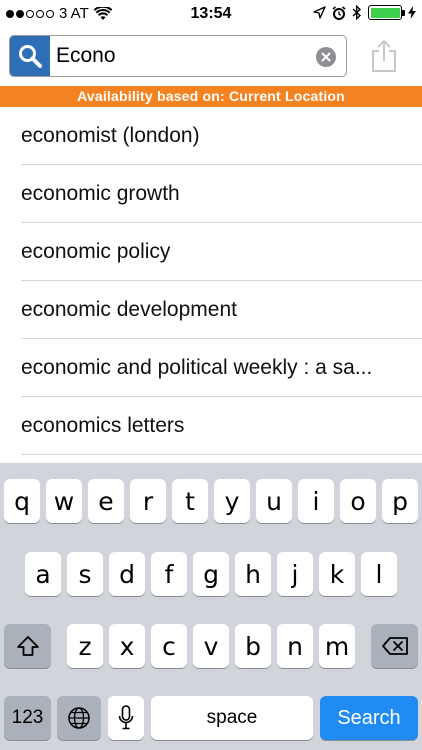 The width and height of the screenshot is (422, 750). I want to click on microphone-icon, so click(126, 717).